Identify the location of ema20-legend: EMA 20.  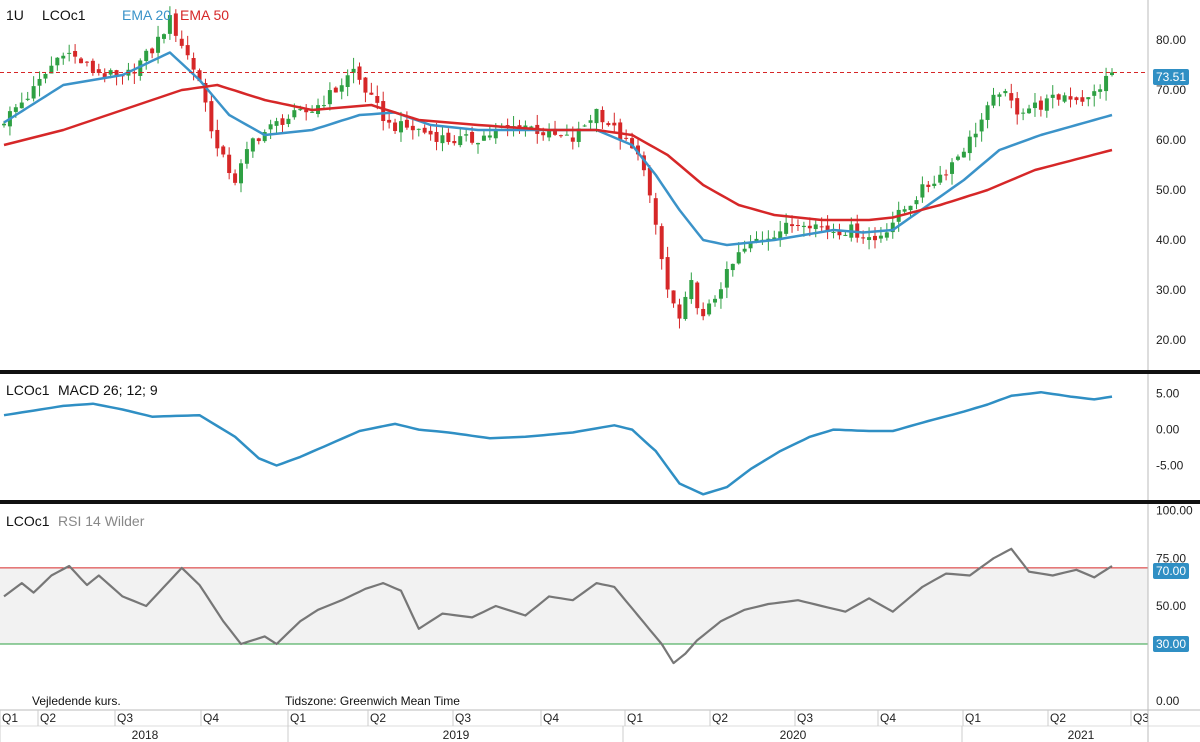
(146, 15).